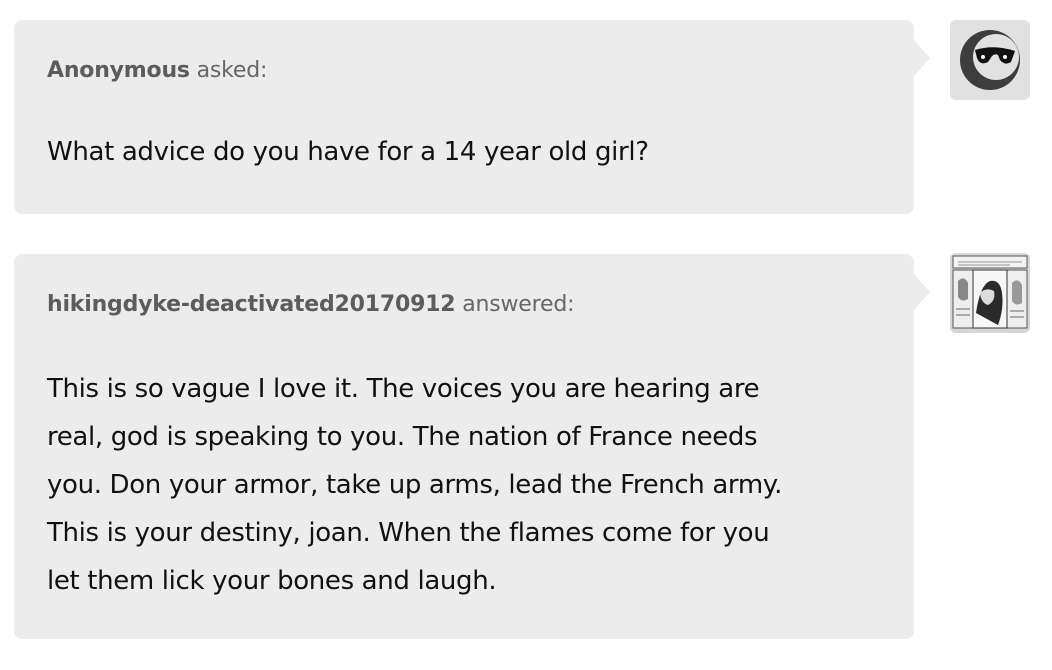 This screenshot has width=1052, height=670. I want to click on answerer-name-link: hikingdyke-deactivated20170912, so click(251, 304).